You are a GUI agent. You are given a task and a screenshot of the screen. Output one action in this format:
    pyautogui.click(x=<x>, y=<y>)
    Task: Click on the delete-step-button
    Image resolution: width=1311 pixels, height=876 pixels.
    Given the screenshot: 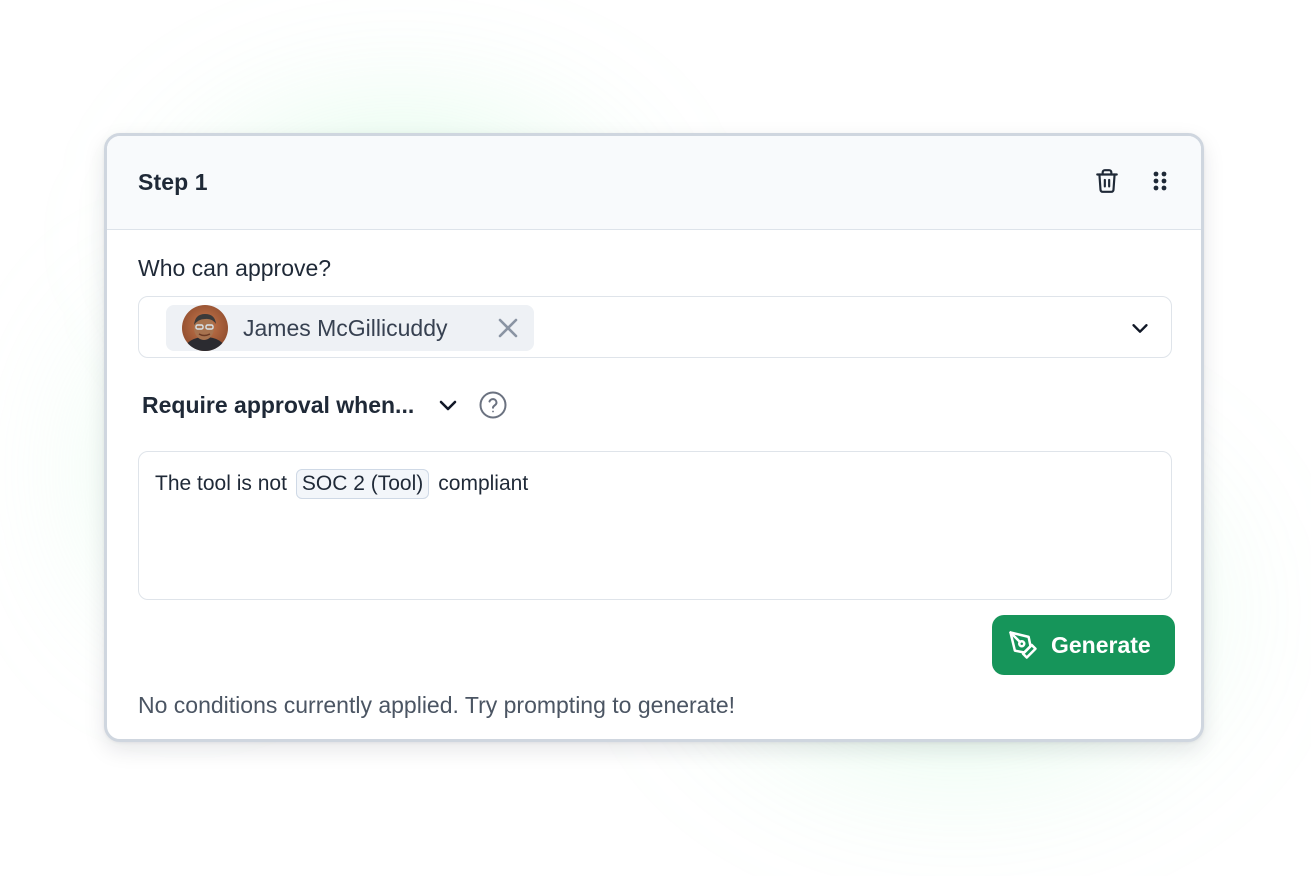 What is the action you would take?
    pyautogui.click(x=1107, y=181)
    